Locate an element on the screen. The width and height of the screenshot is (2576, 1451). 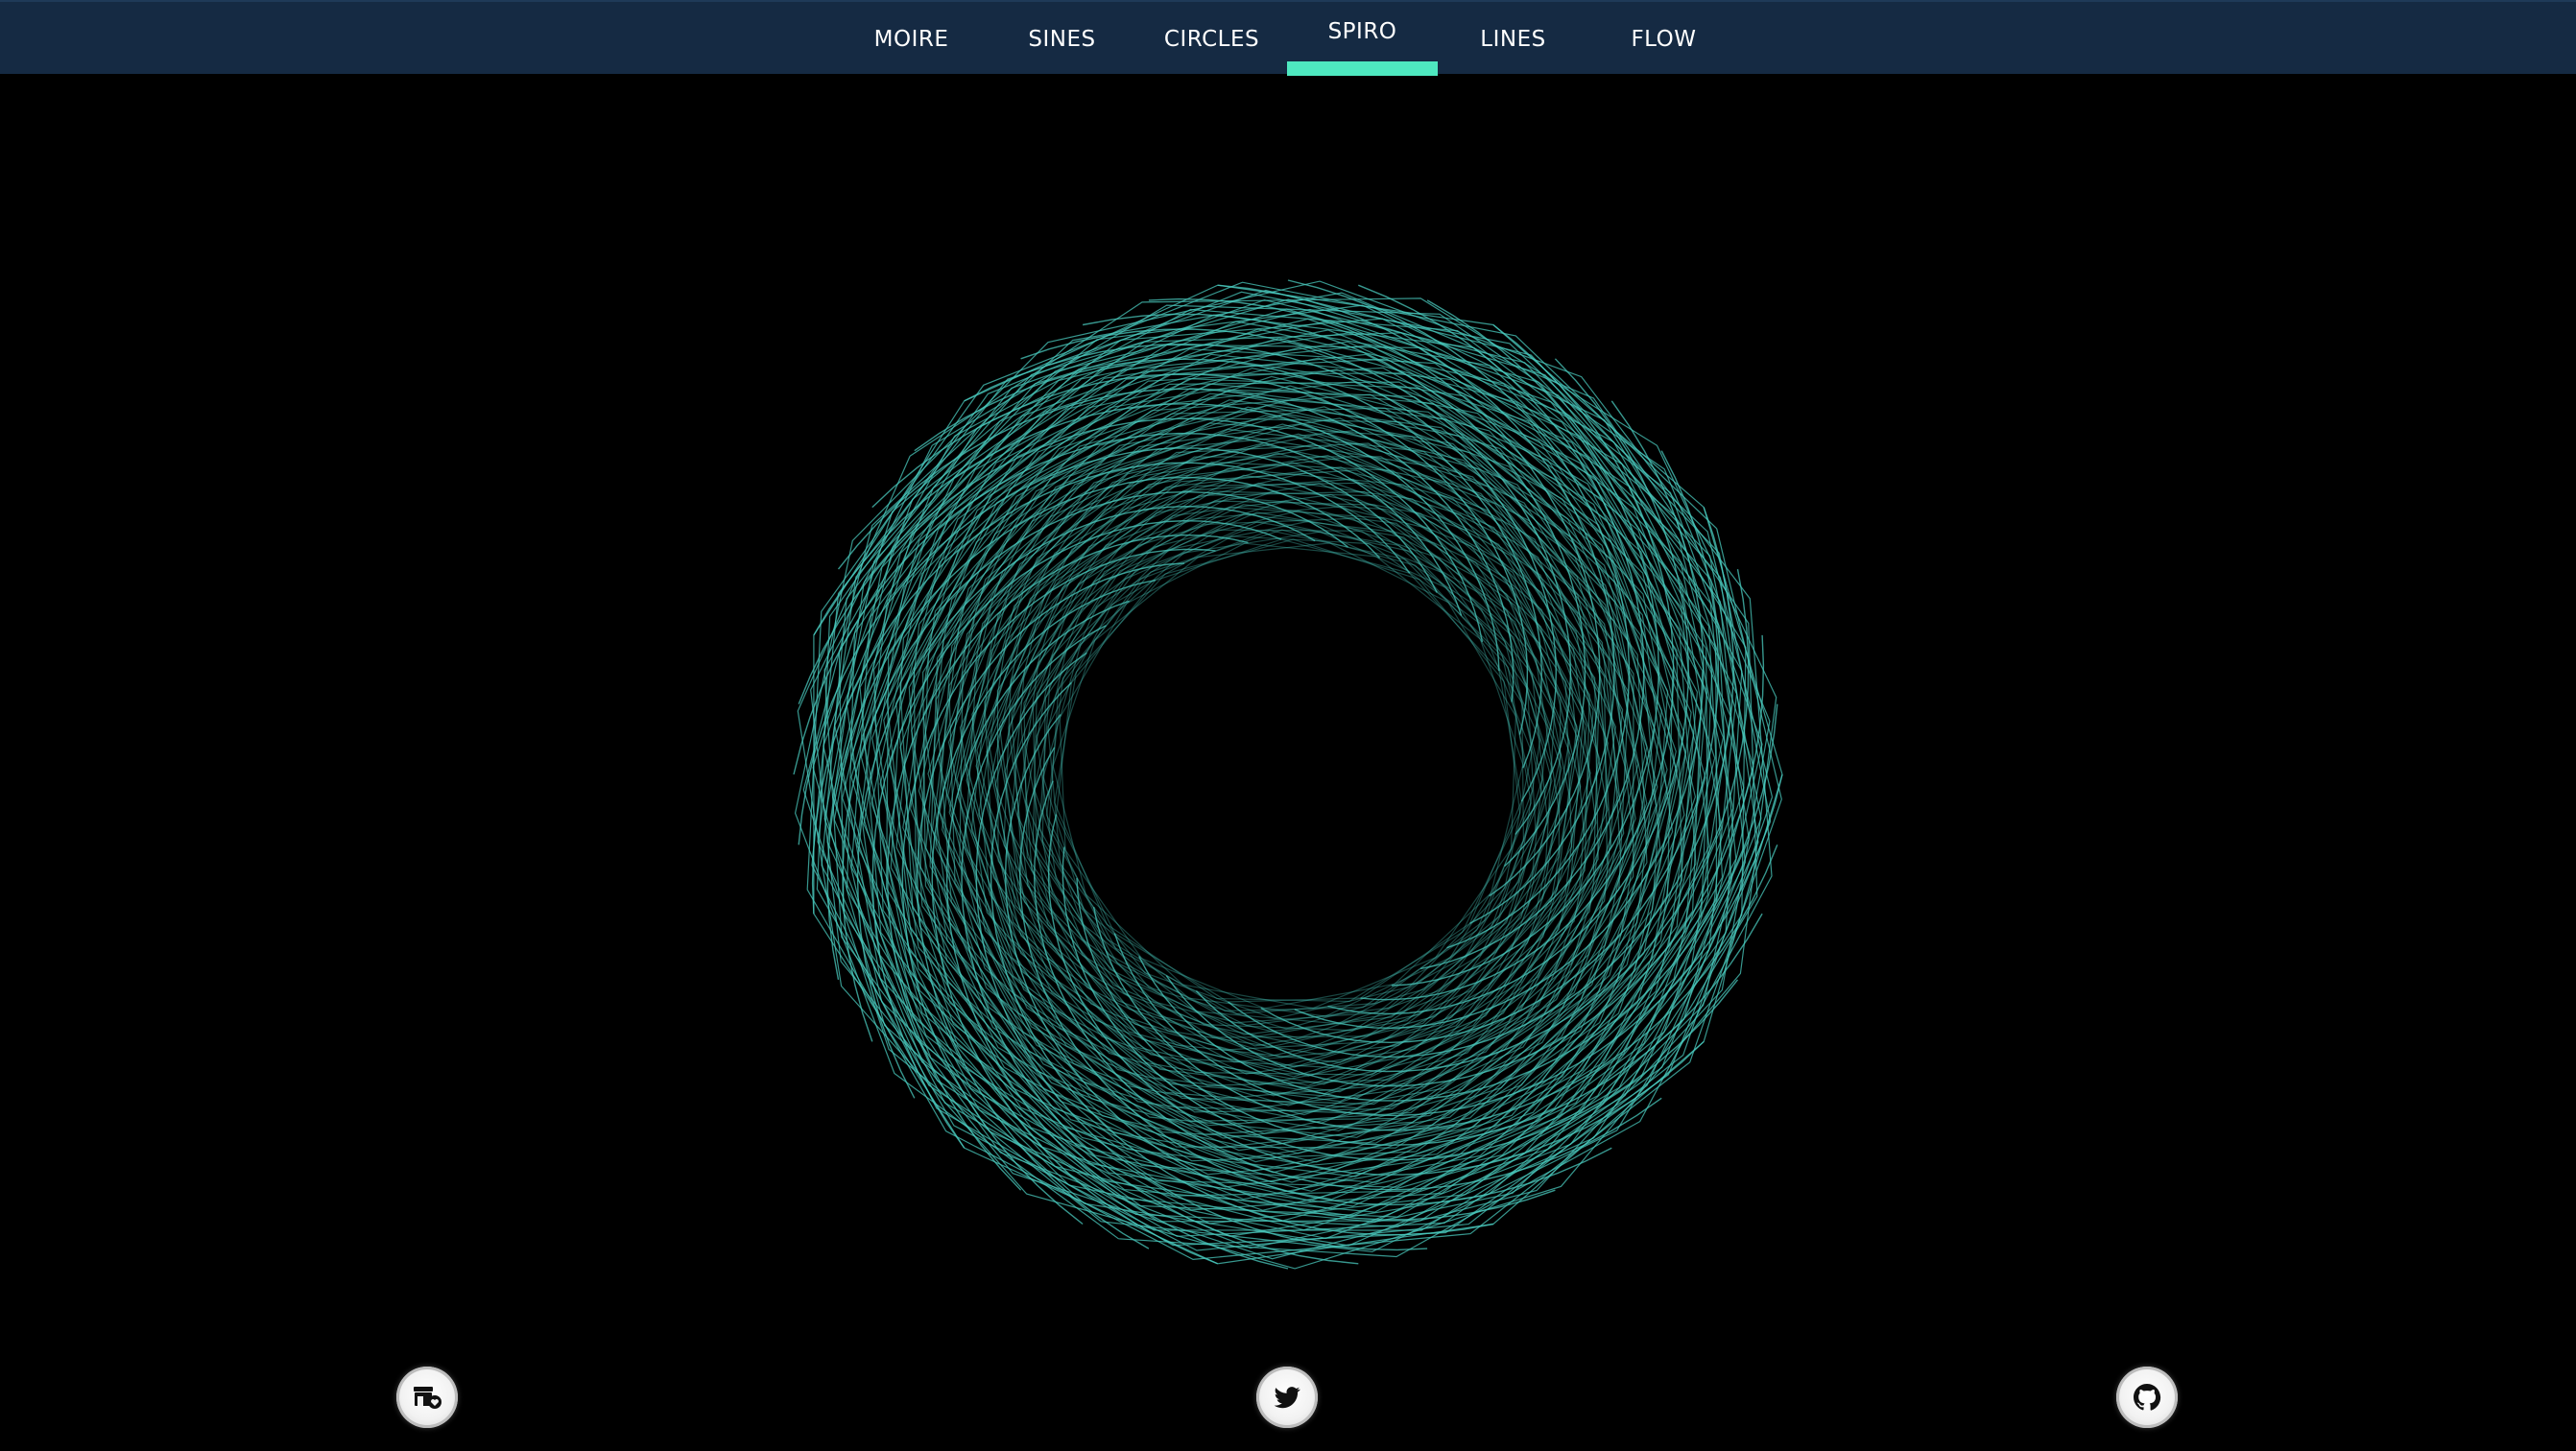
nav-item-flow: FLOW is located at coordinates (1663, 39).